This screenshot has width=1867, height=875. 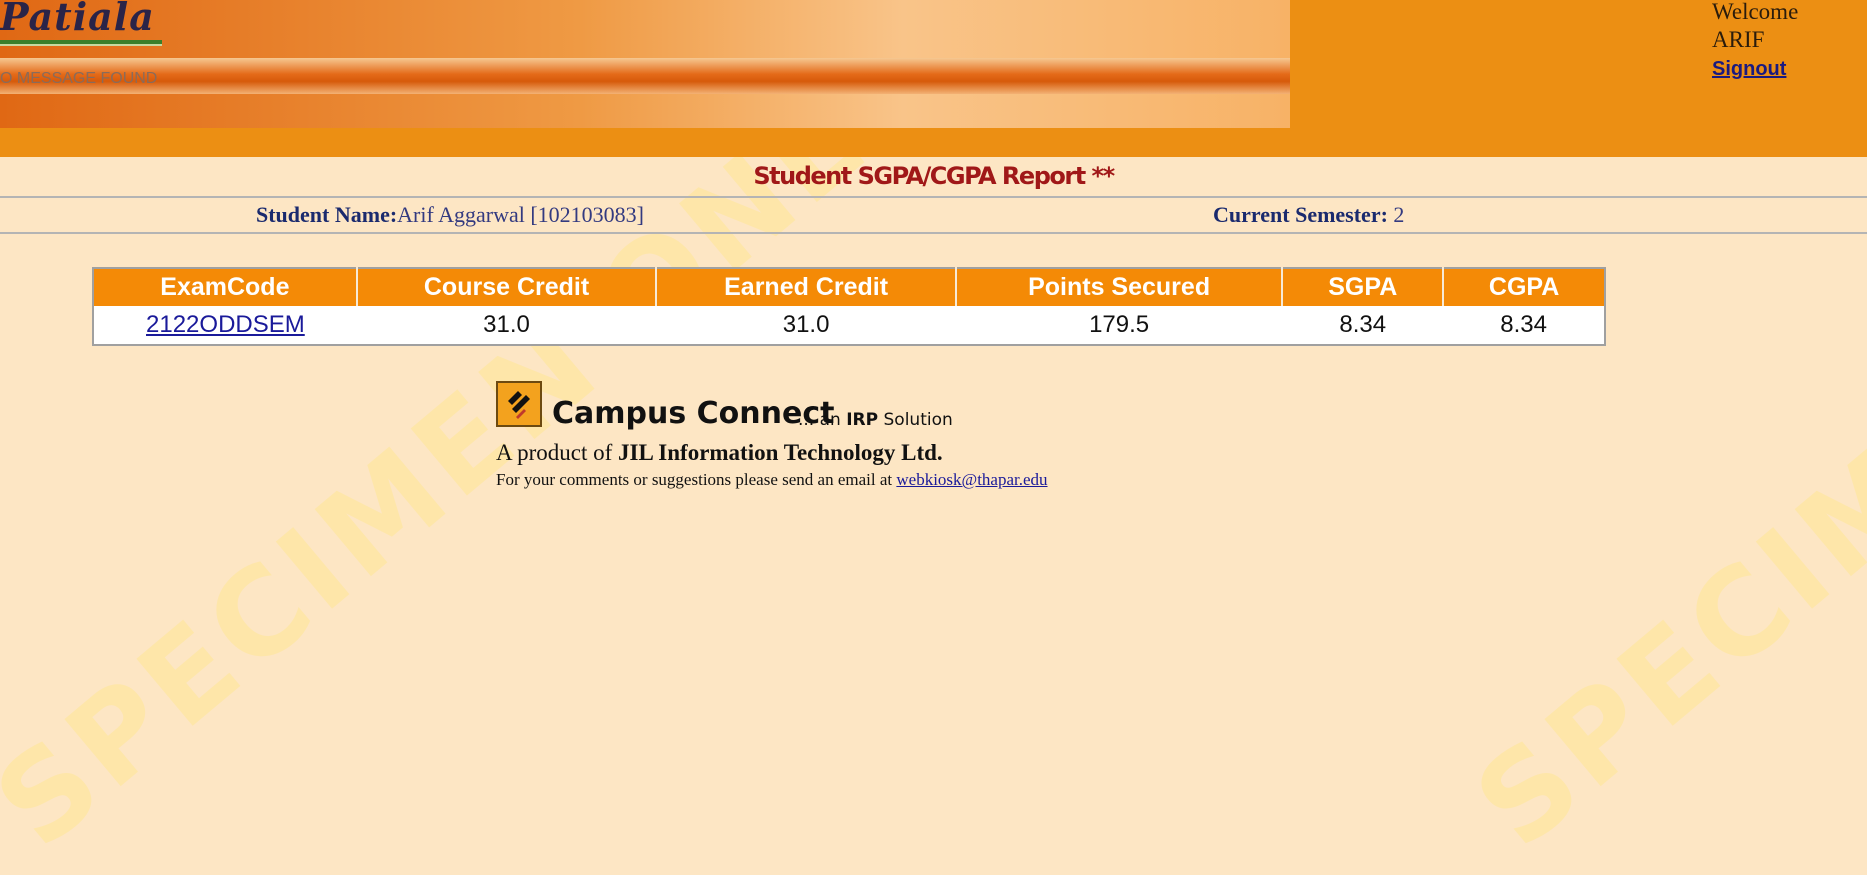 What do you see at coordinates (819, 420) in the screenshot?
I see `brand-sub-prefix: ... an` at bounding box center [819, 420].